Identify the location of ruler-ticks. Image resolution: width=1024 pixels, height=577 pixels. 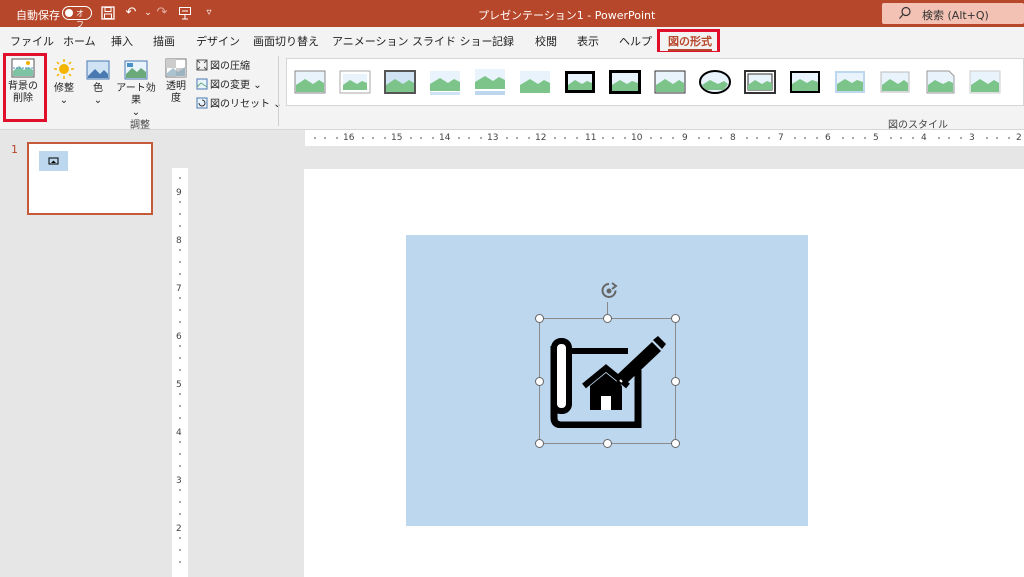
(180, 370).